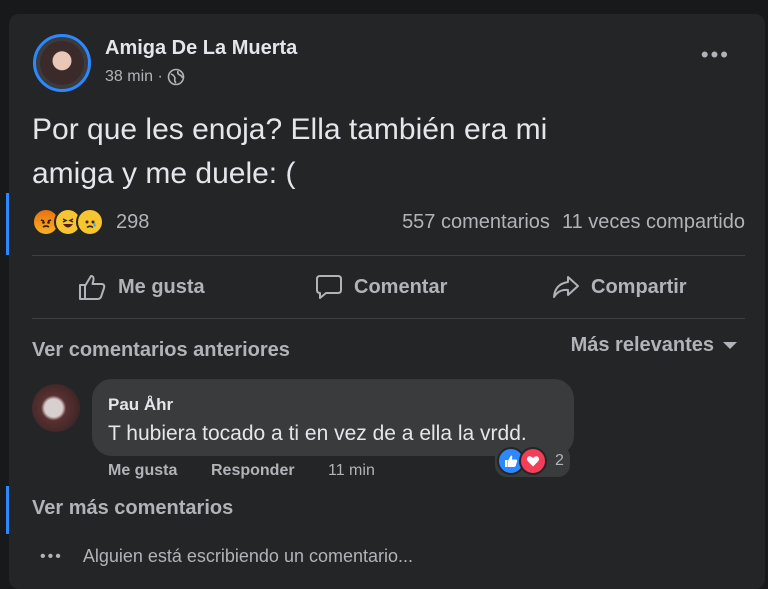 This screenshot has height=589, width=768. I want to click on comment-author: Pau Åhr, so click(140, 405).